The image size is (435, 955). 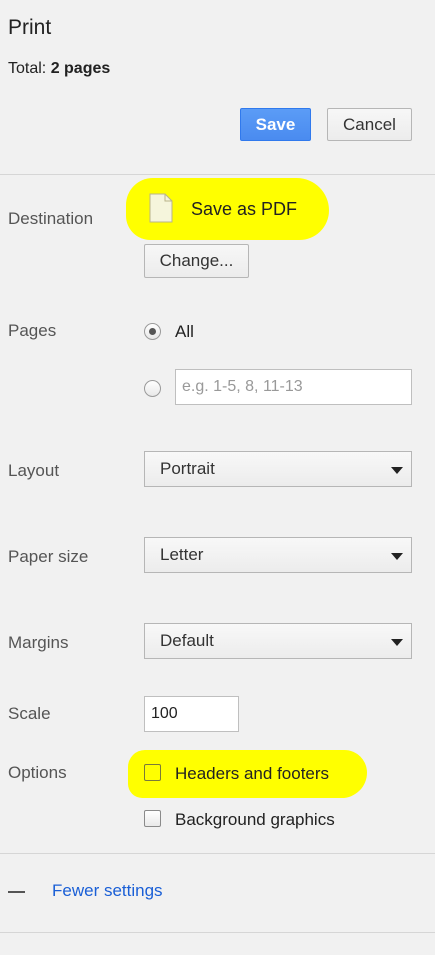 I want to click on footer-divider-top, so click(x=217, y=853).